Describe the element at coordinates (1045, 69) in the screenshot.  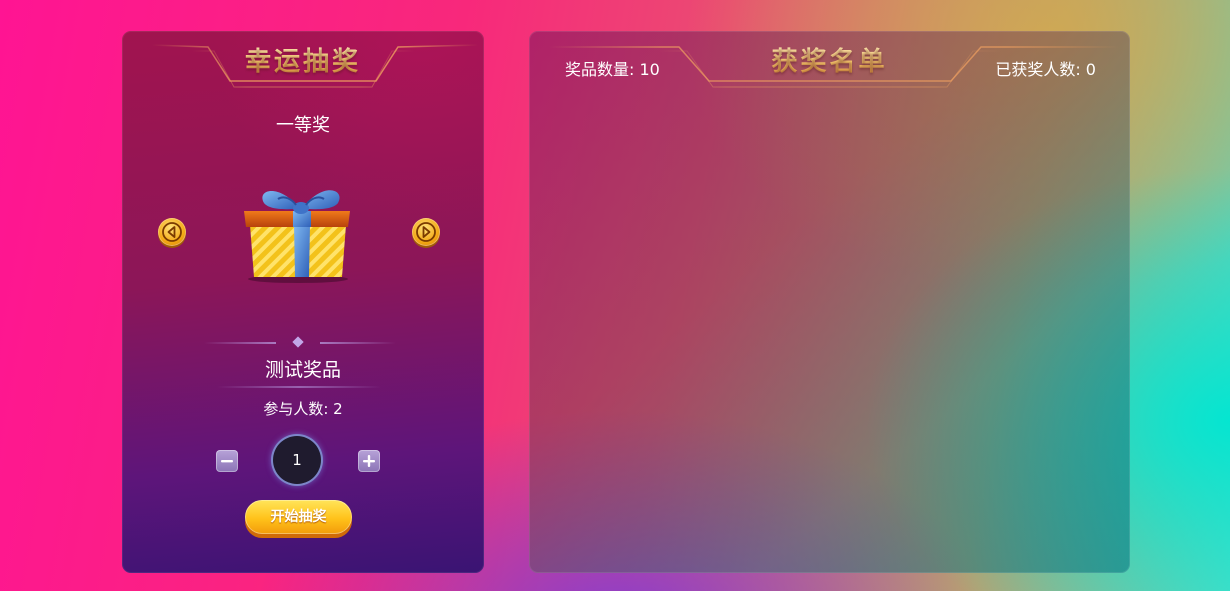
I see `winner-count-label: 已获奖人数: 0` at that location.